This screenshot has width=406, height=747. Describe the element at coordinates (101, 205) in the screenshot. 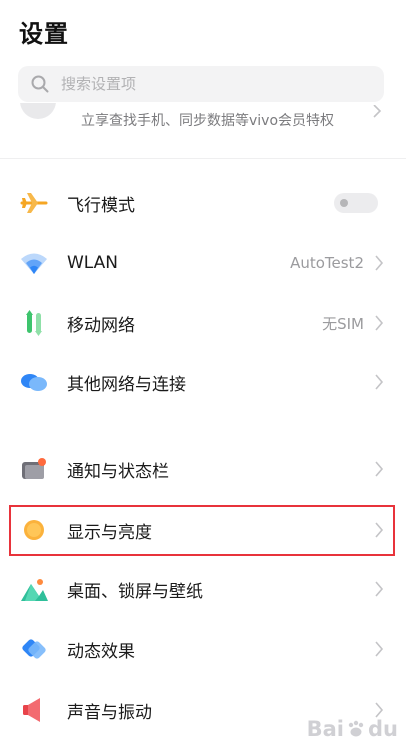

I see `row-label: 飞行模式` at that location.